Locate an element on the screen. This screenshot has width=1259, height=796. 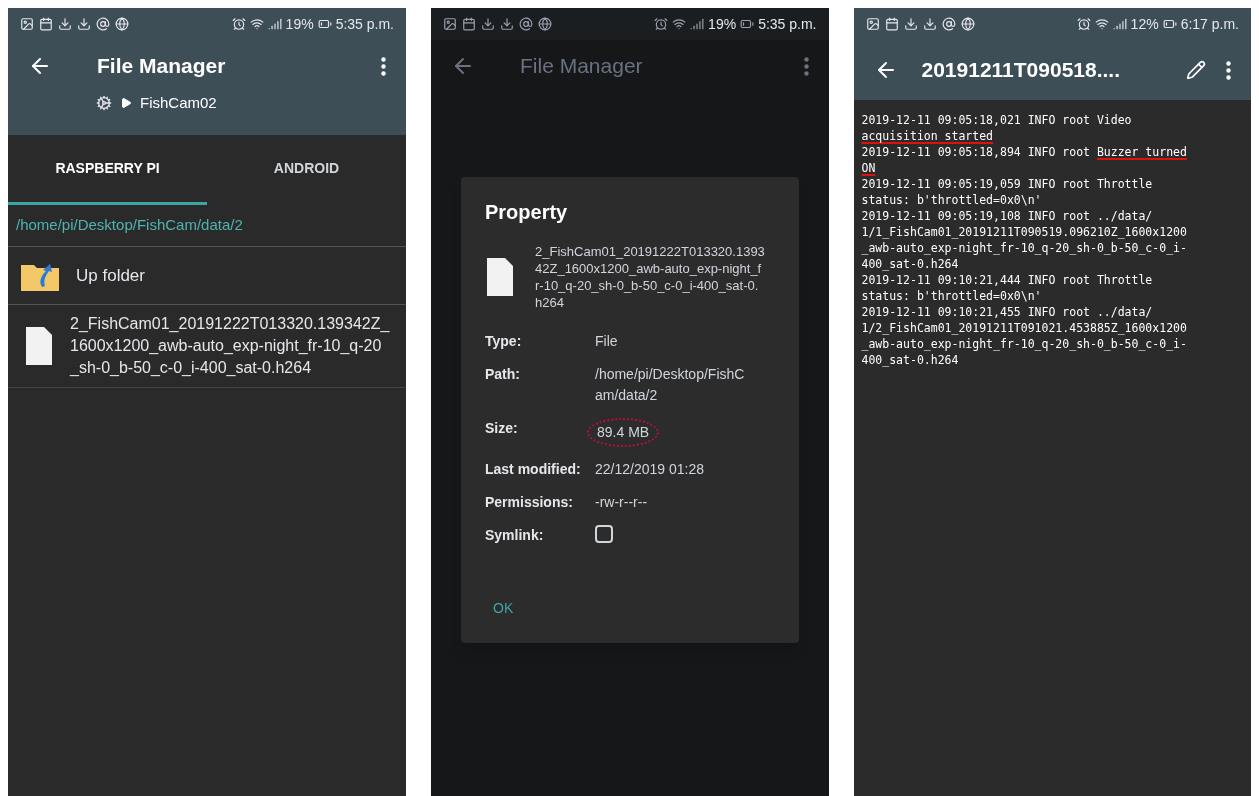
item-name: Up folder is located at coordinates (110, 275).